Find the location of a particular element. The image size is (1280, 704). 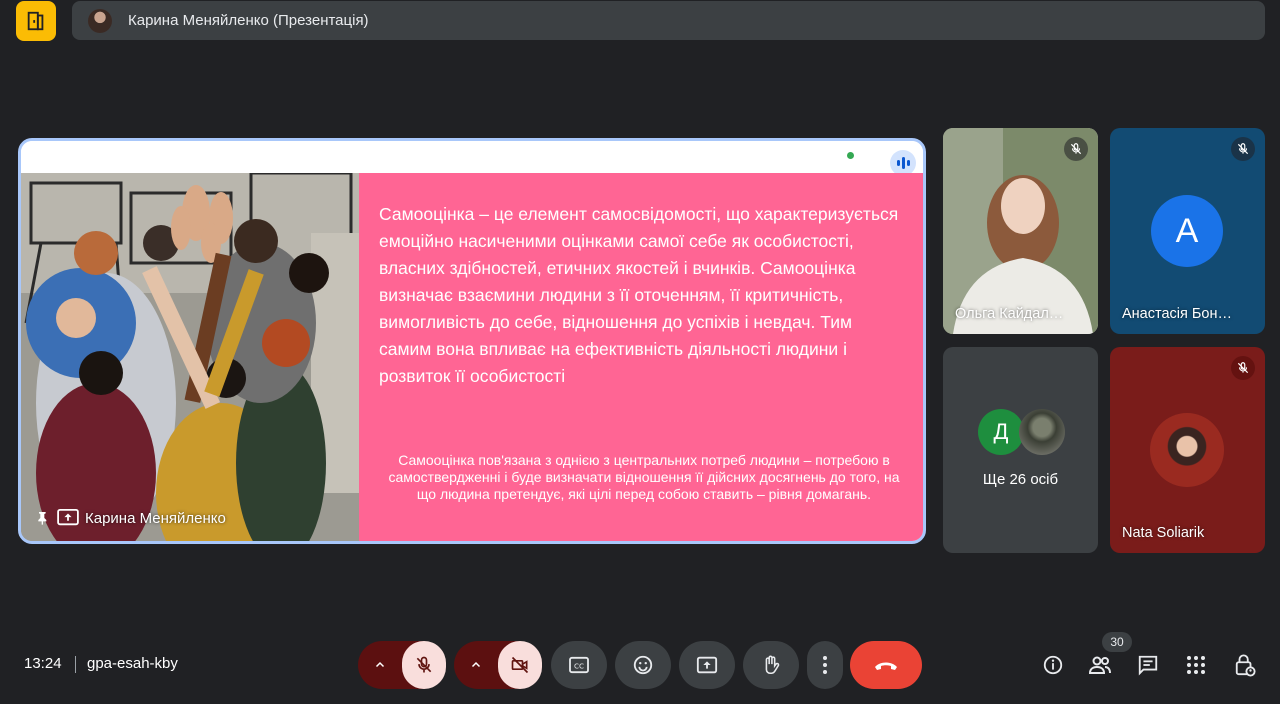

info-icon is located at coordinates (1053, 665).